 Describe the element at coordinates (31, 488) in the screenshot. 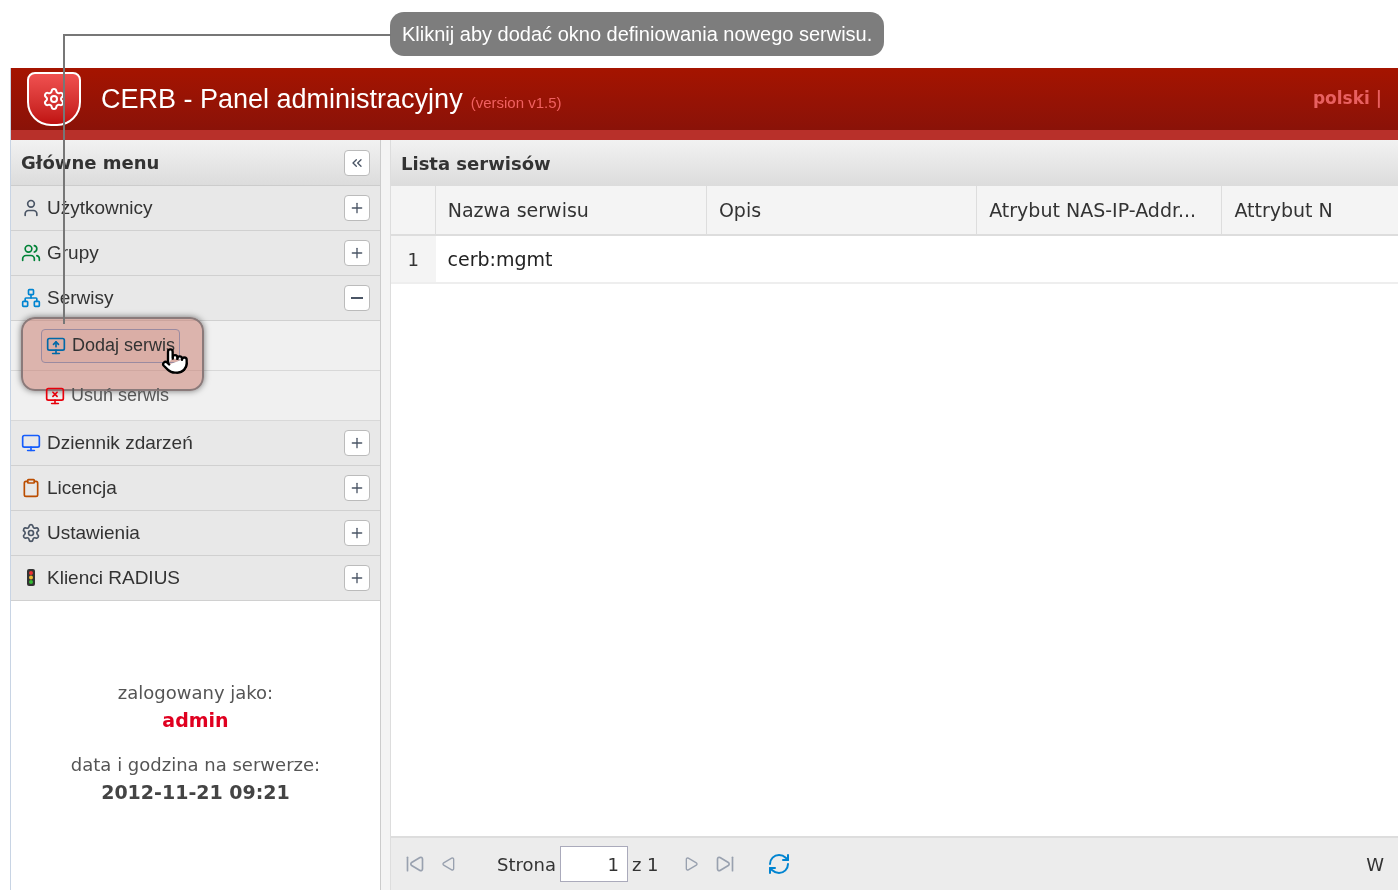

I see `clipboard-icon` at that location.